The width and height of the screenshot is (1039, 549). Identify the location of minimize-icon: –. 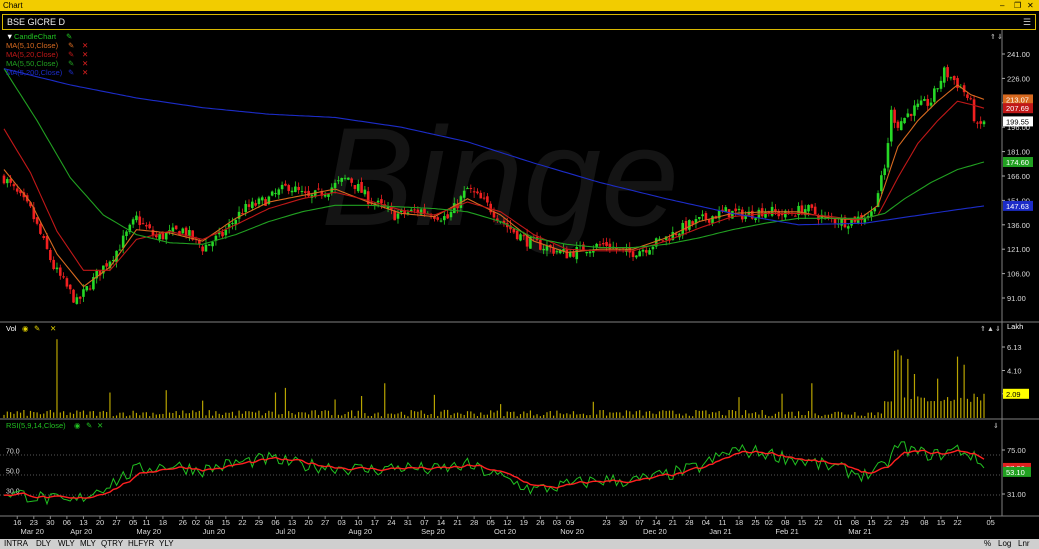
(1002, 5).